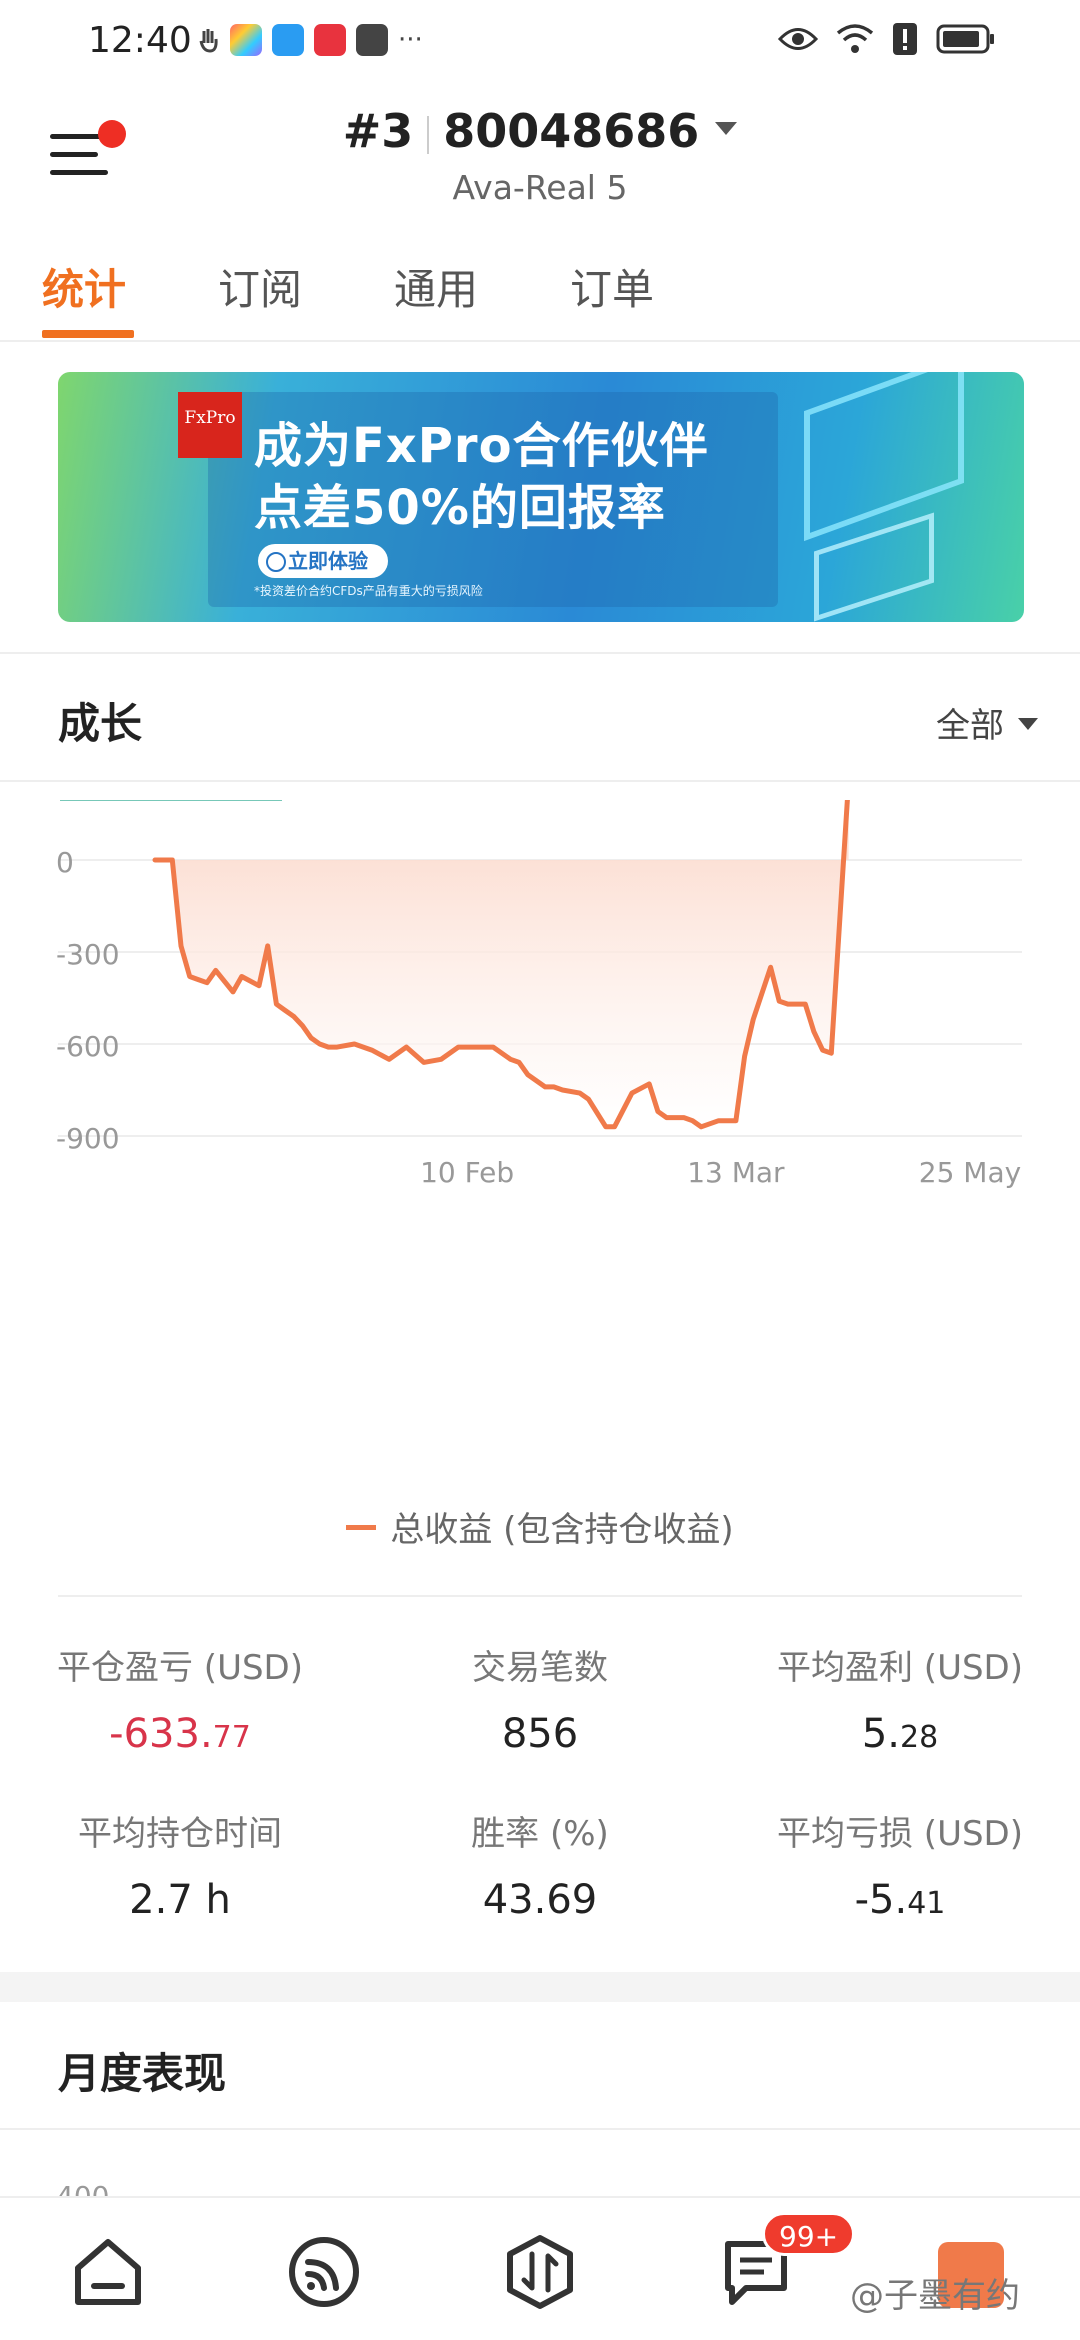 The width and height of the screenshot is (1080, 2340). What do you see at coordinates (900, 1864) in the screenshot?
I see `stat-avg-loss: 平均亏损 (USD) -5.41` at bounding box center [900, 1864].